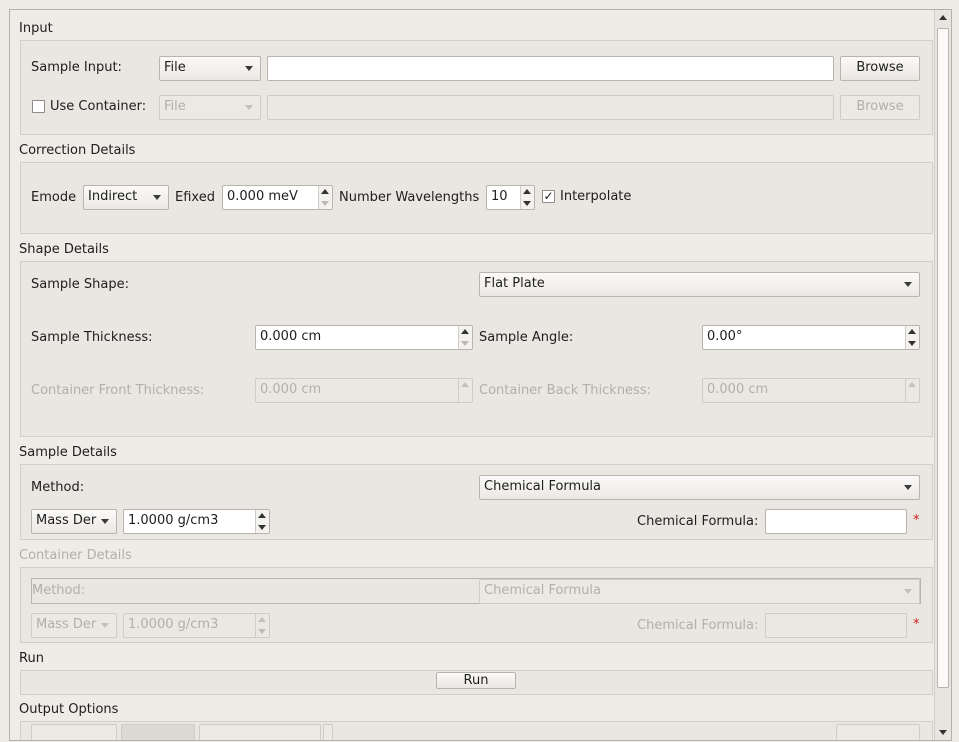 The width and height of the screenshot is (959, 742). I want to click on sample-method-label: Method:, so click(58, 487).